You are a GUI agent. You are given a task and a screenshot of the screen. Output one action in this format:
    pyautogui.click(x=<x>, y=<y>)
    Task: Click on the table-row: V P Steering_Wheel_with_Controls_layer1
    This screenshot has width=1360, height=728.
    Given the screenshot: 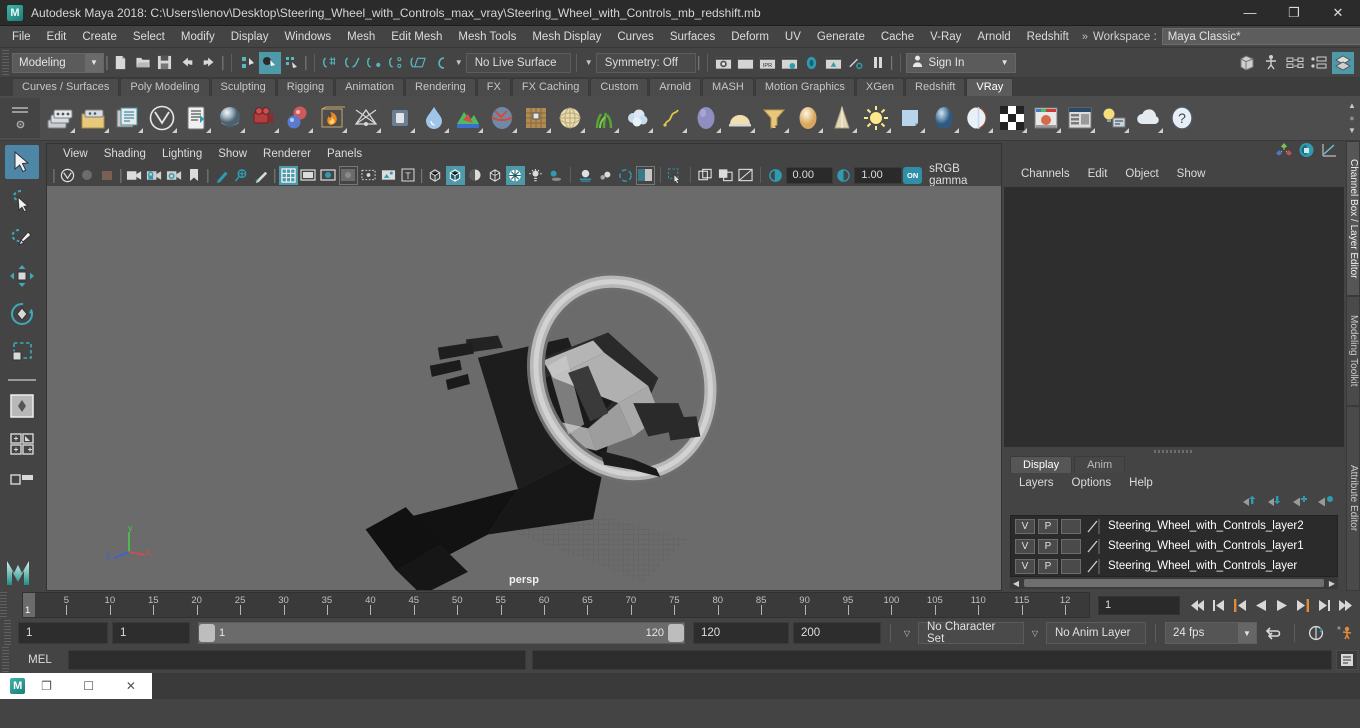 What is the action you would take?
    pyautogui.click(x=1174, y=546)
    